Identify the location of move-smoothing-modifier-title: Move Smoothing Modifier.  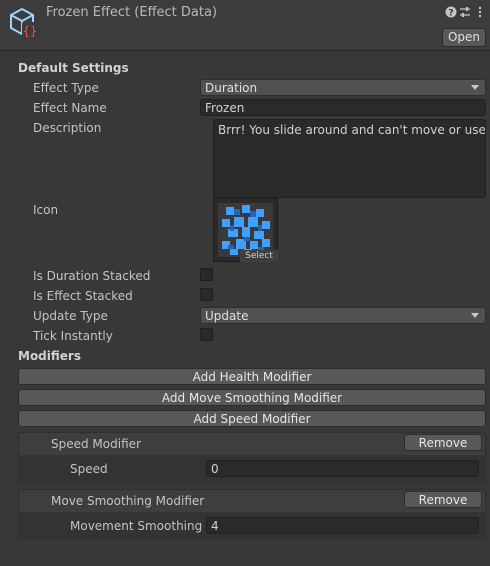
(128, 501).